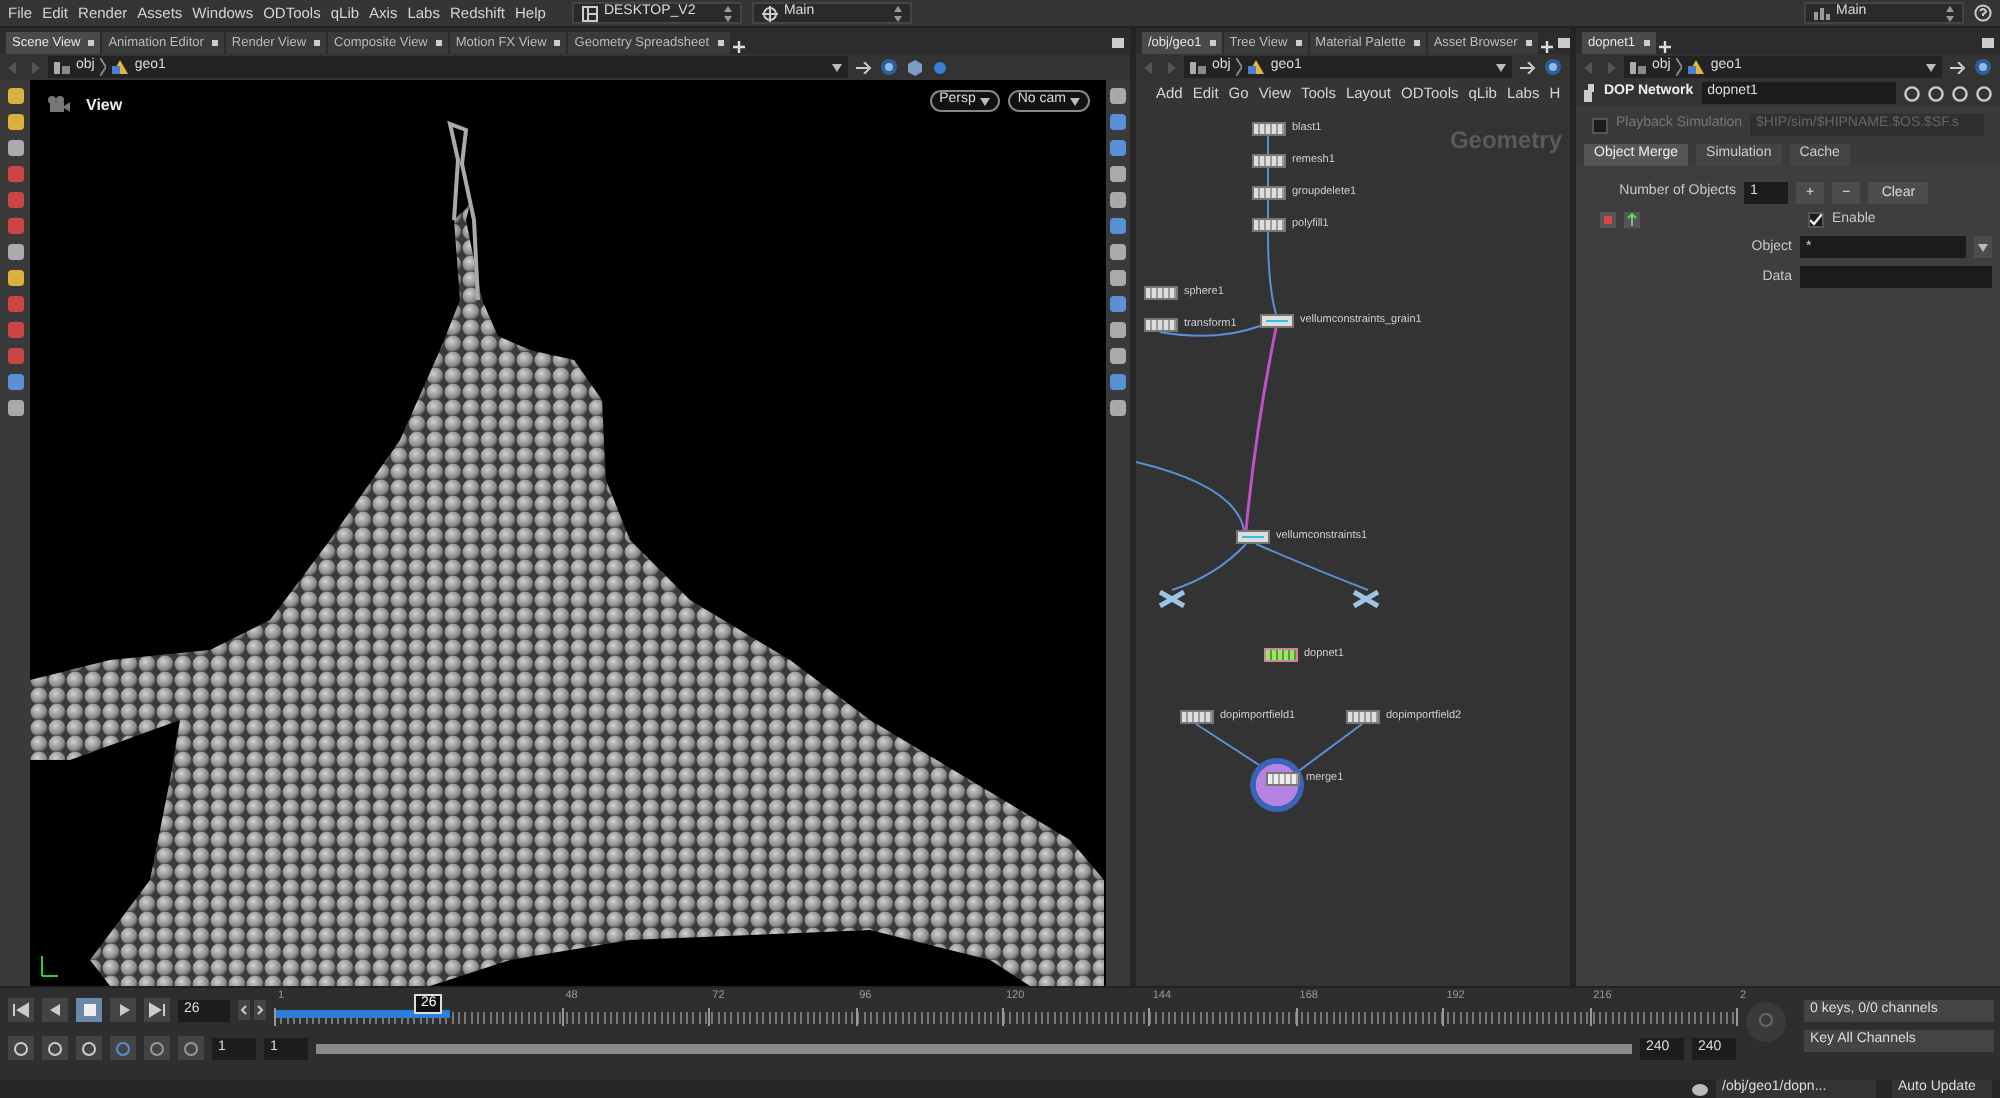  Describe the element at coordinates (252, 1010) in the screenshot. I see `step-icon` at that location.